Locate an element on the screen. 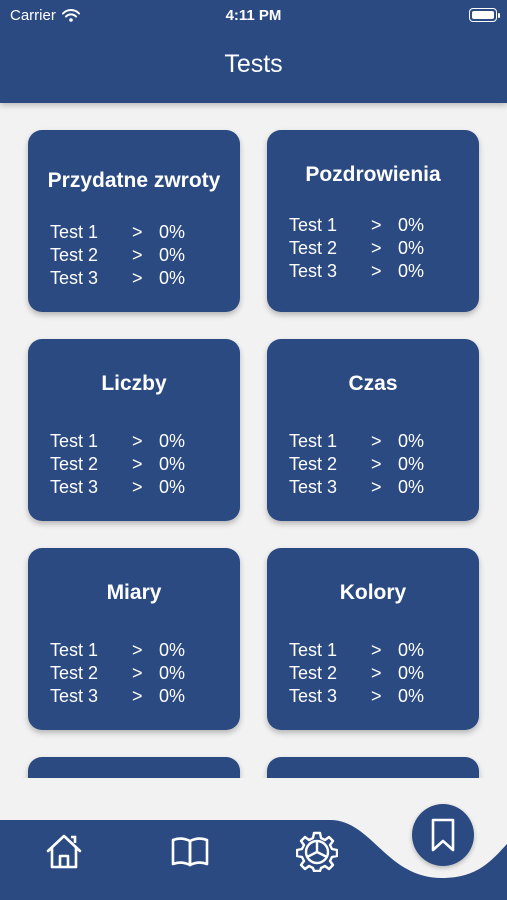  status-bar: Carrier 4:11 PM is located at coordinates (253, 16).